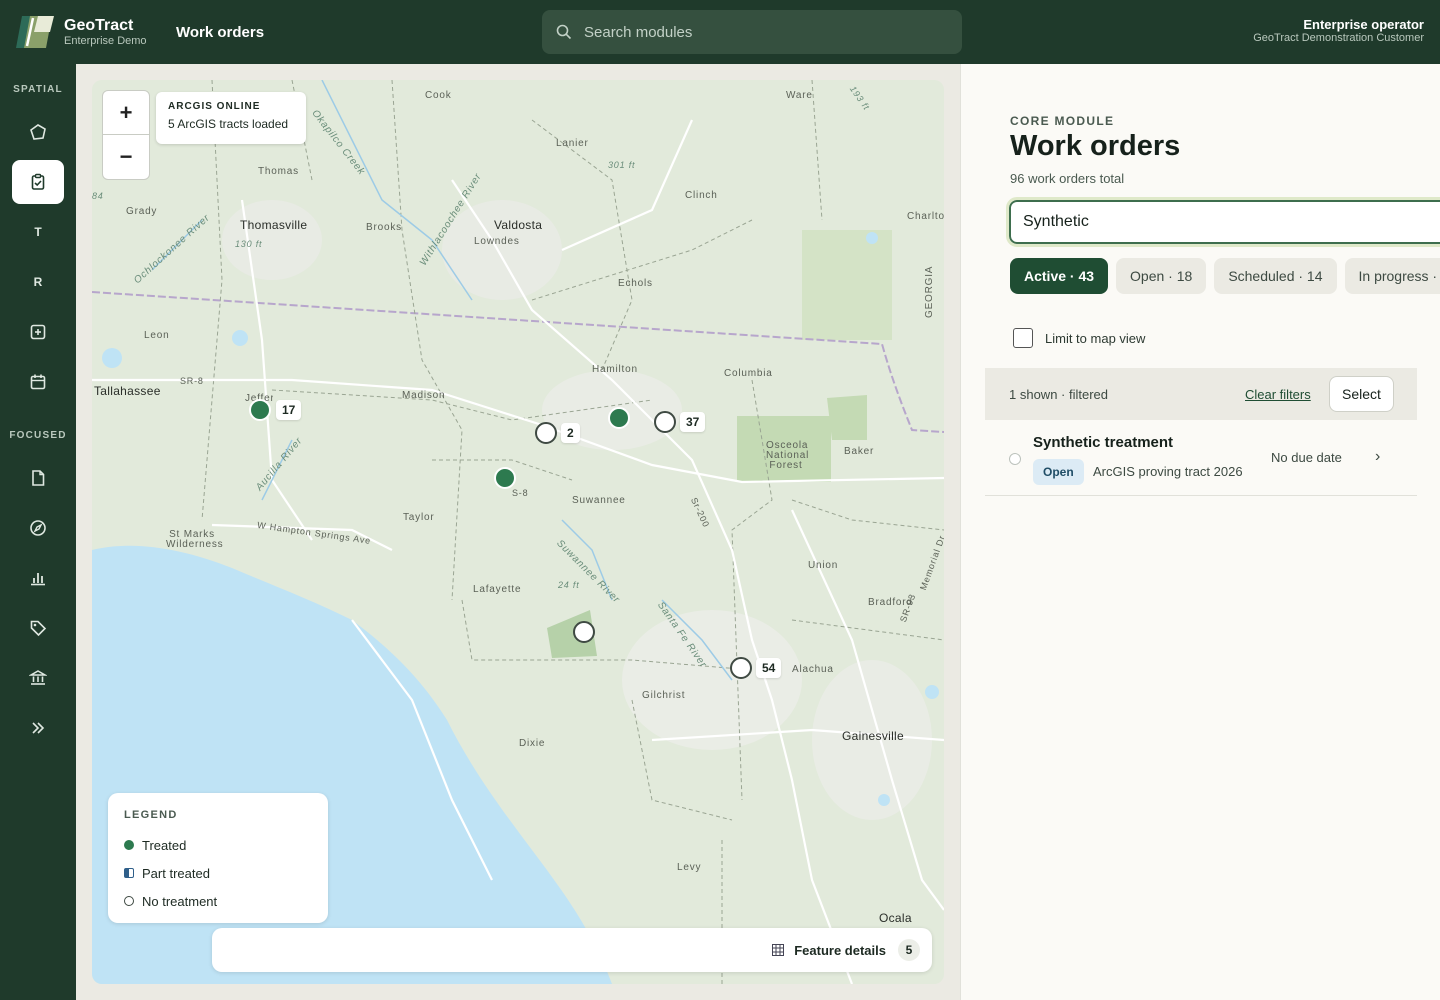 The height and width of the screenshot is (1000, 1440). Describe the element at coordinates (1363, 24) in the screenshot. I see `user-role: Enterprise operator` at that location.